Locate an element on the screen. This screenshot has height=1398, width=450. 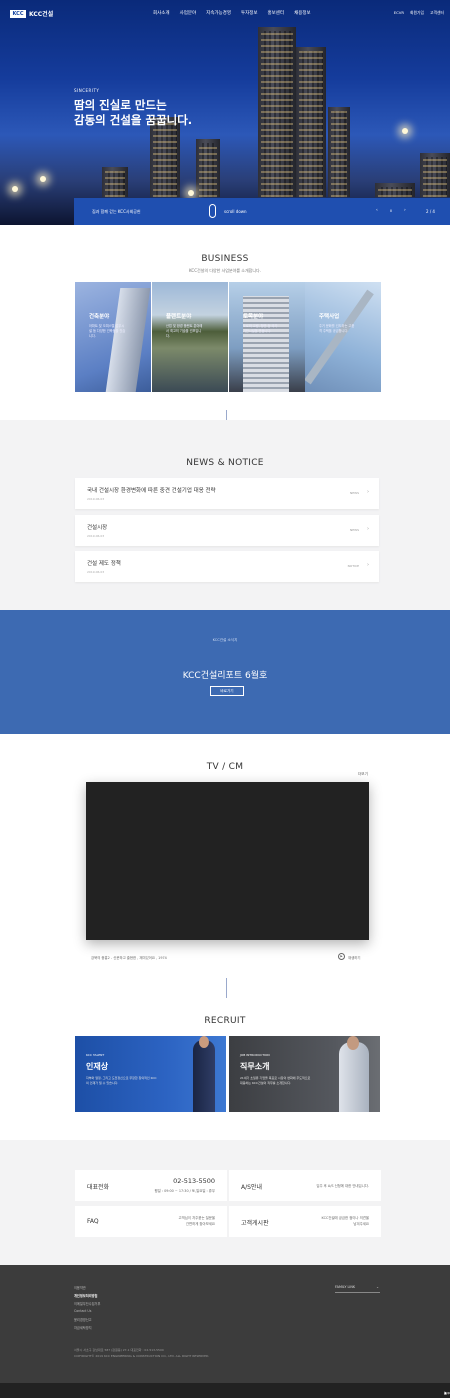
video-player is located at coordinates (227, 861).